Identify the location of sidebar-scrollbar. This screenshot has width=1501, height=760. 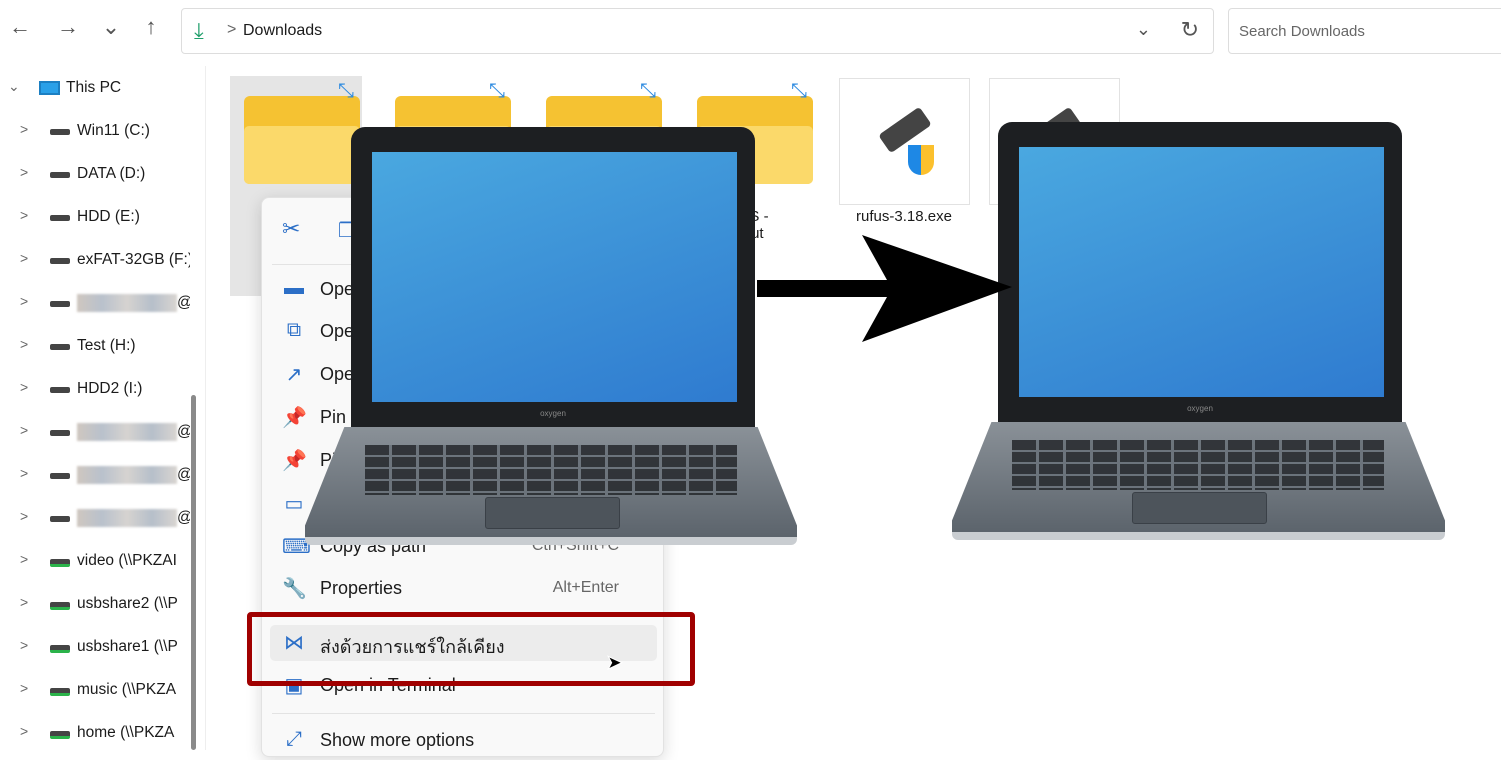
(193, 572).